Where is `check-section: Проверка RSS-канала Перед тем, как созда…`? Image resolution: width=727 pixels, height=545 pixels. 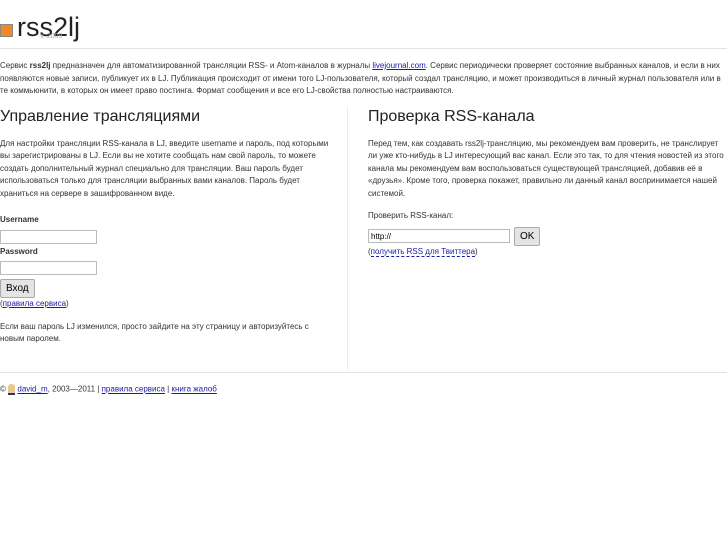
check-section: Проверка RSS-канала Перед тем, как созда… is located at coordinates (547, 183).